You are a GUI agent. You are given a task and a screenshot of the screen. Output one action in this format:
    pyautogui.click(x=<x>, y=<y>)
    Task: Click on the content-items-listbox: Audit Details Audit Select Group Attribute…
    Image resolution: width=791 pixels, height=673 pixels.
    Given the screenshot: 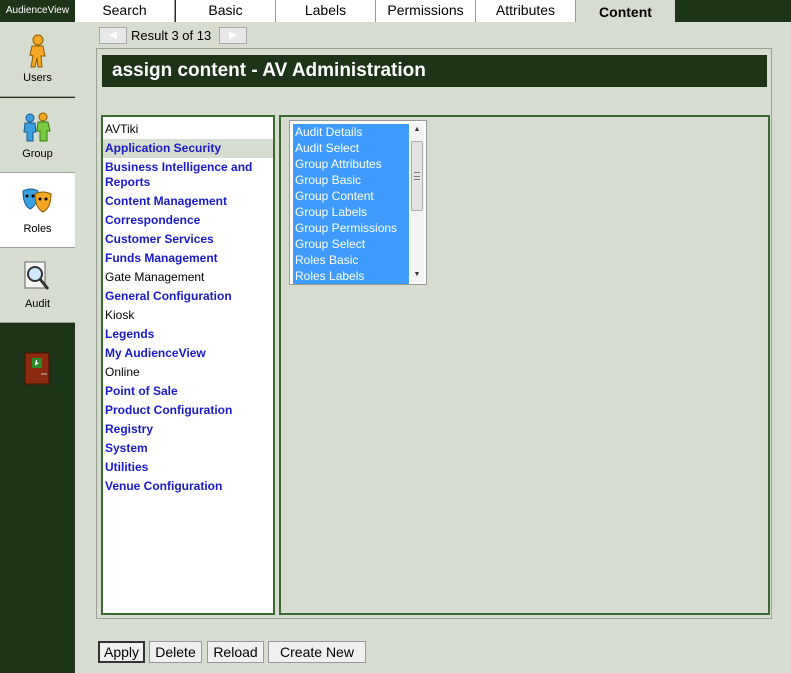 What is the action you would take?
    pyautogui.click(x=358, y=202)
    